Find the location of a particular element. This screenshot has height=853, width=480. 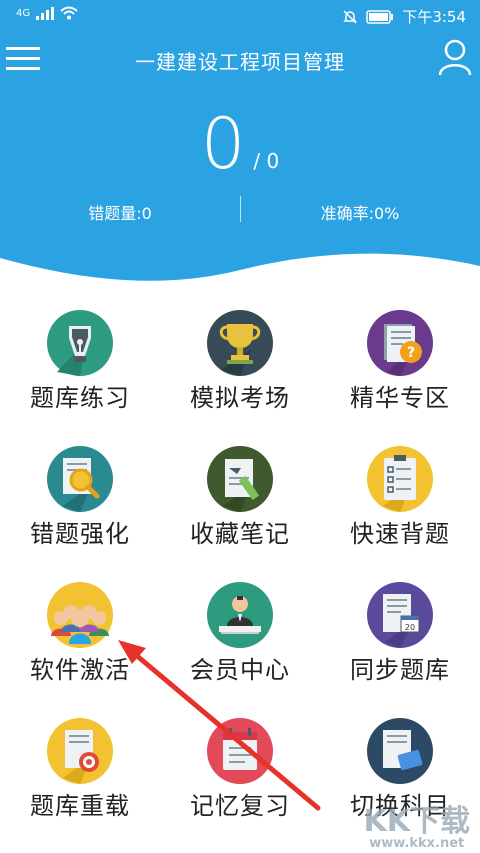

tile-highlights: ? 精华专区 is located at coordinates (400, 369).